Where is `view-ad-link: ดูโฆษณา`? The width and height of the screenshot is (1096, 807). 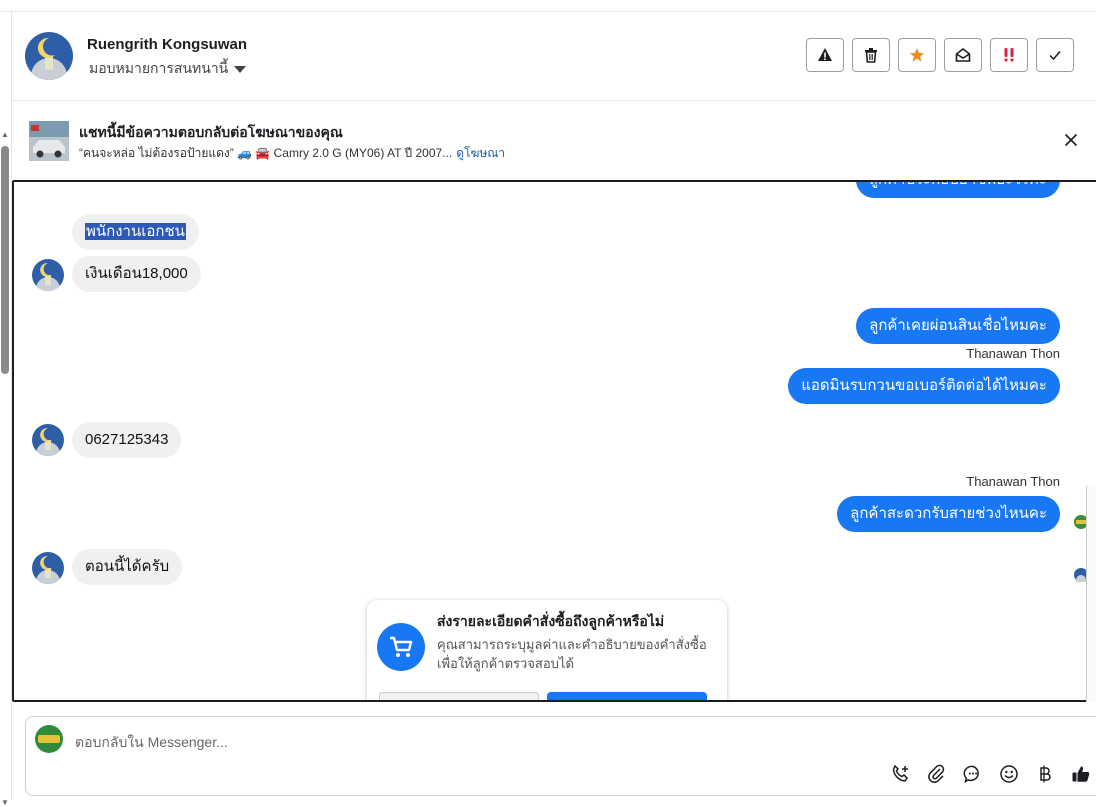 view-ad-link: ดูโฆษณา is located at coordinates (480, 153).